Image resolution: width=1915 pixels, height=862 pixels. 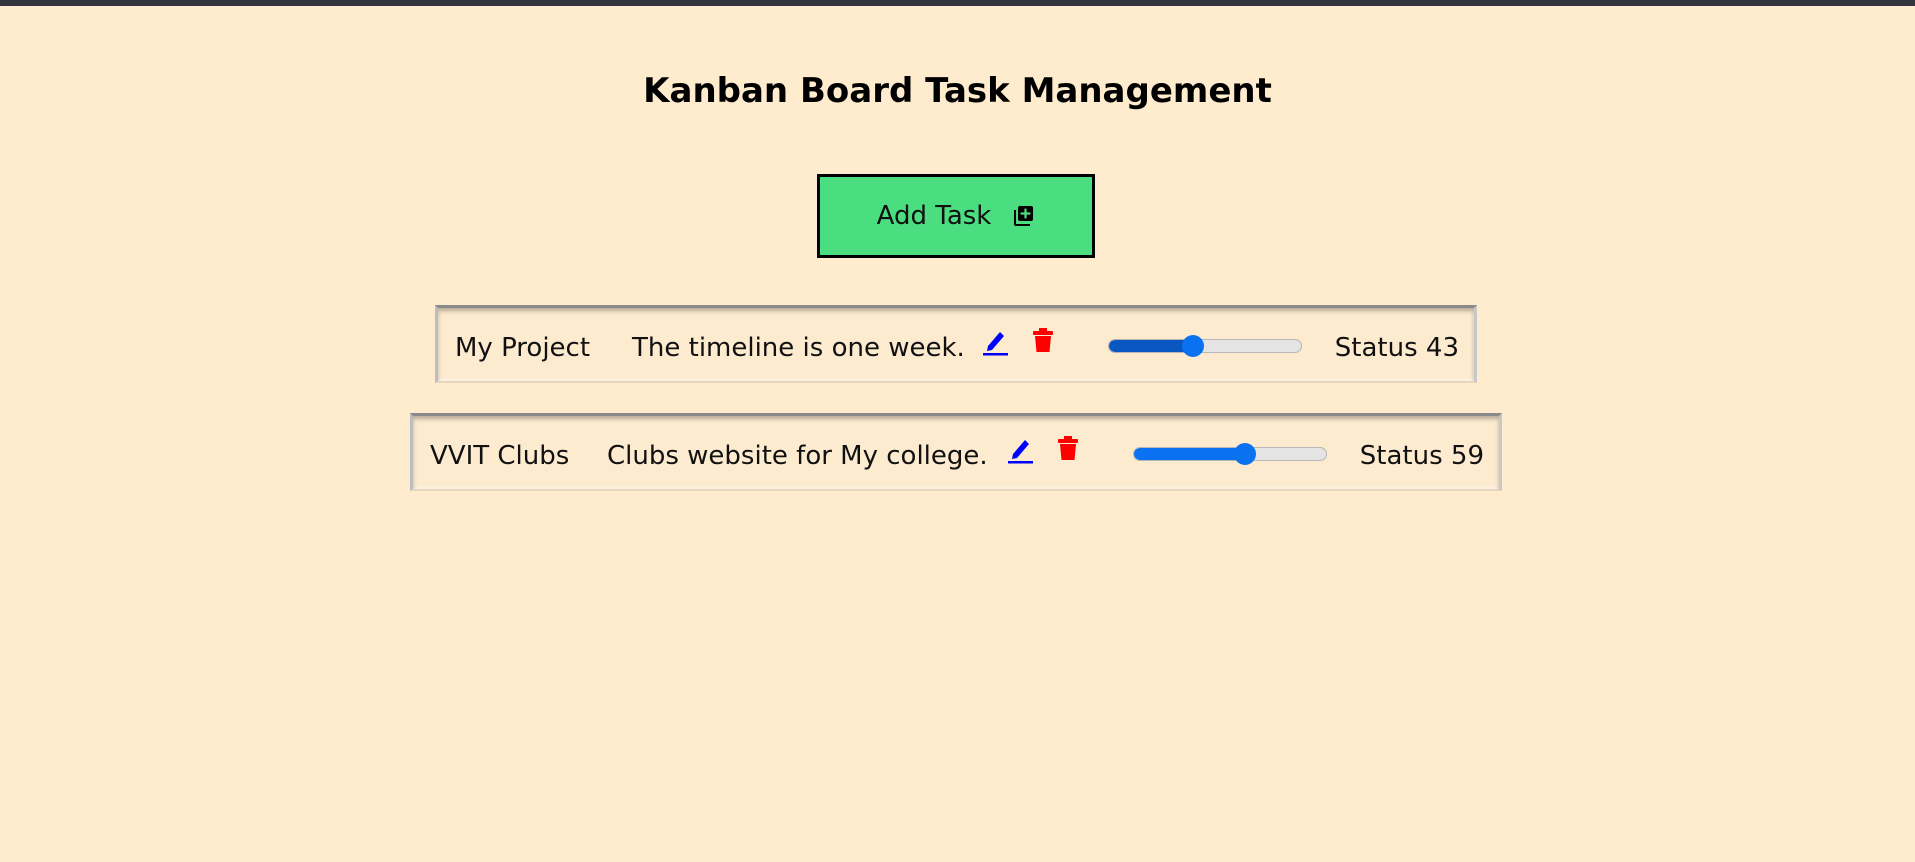 I want to click on status-label: Status 59, so click(x=1421, y=456).